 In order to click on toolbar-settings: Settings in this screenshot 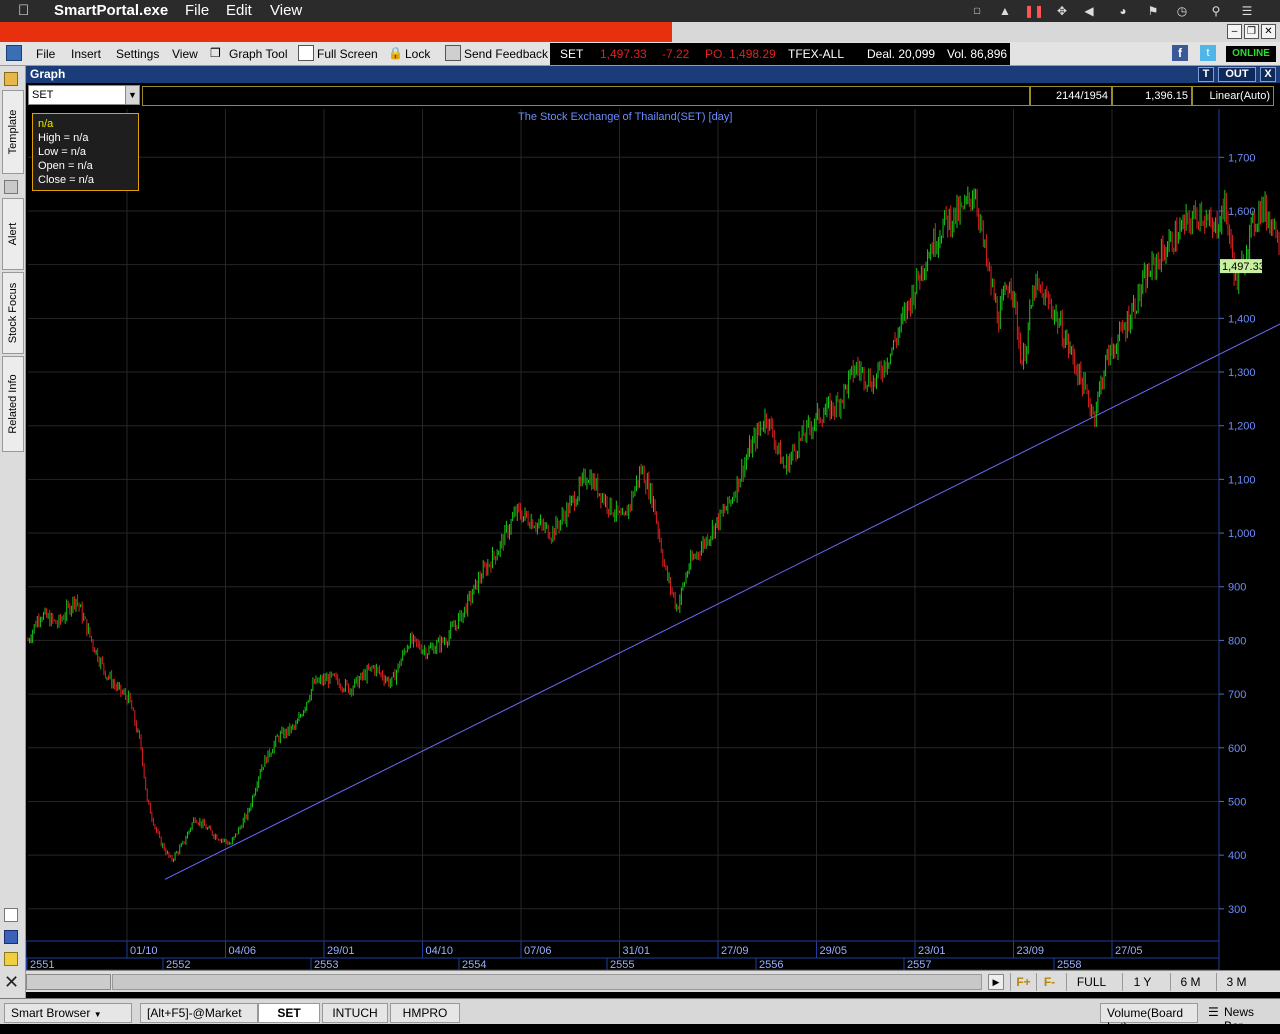, I will do `click(137, 54)`.